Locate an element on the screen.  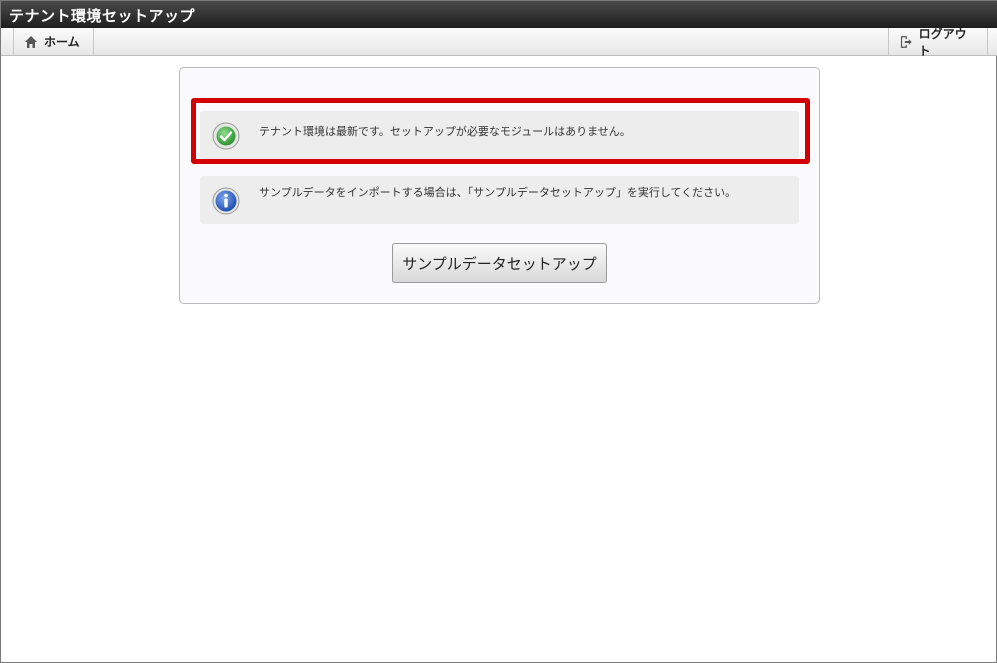
success-message: テナント環境は最新です。セットアップが必要なモジュールはありません。 is located at coordinates (499, 135).